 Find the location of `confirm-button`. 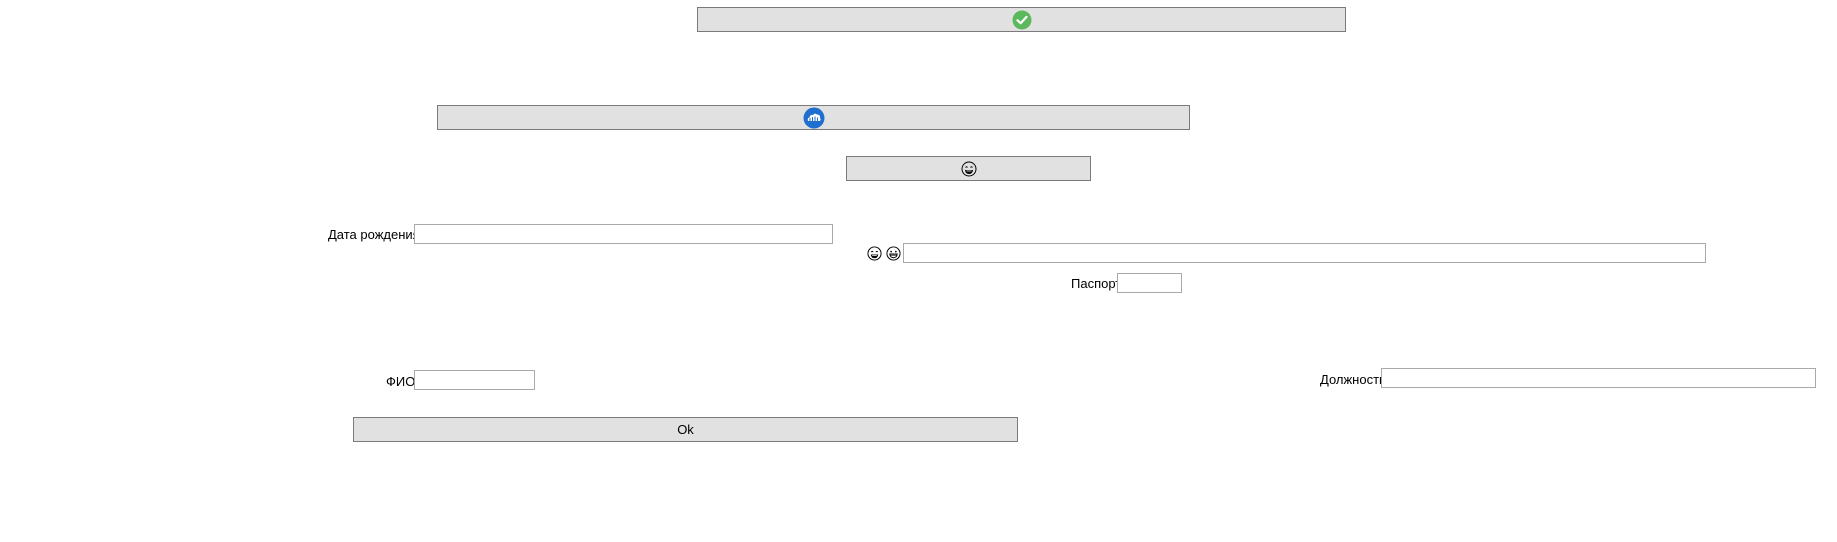

confirm-button is located at coordinates (1021, 19).